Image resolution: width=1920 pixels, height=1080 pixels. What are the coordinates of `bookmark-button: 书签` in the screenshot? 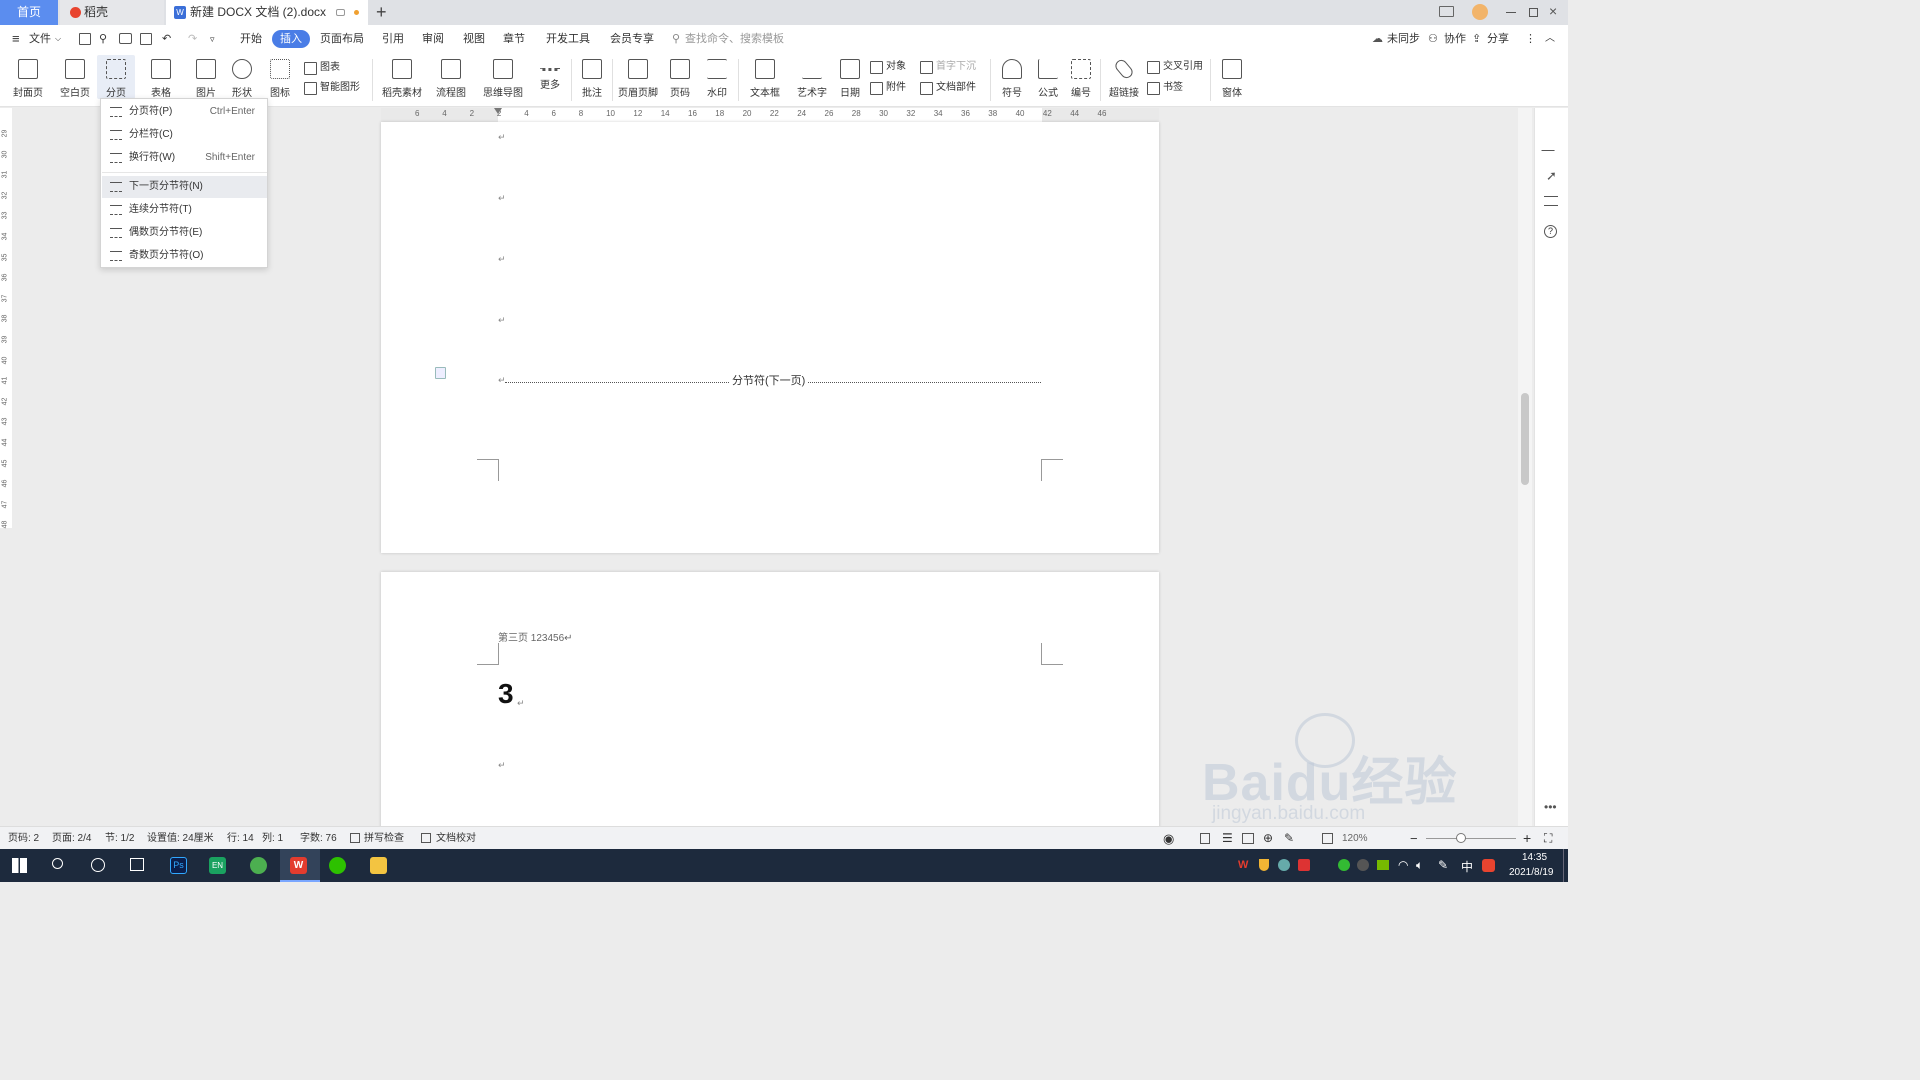 It's located at (1165, 88).